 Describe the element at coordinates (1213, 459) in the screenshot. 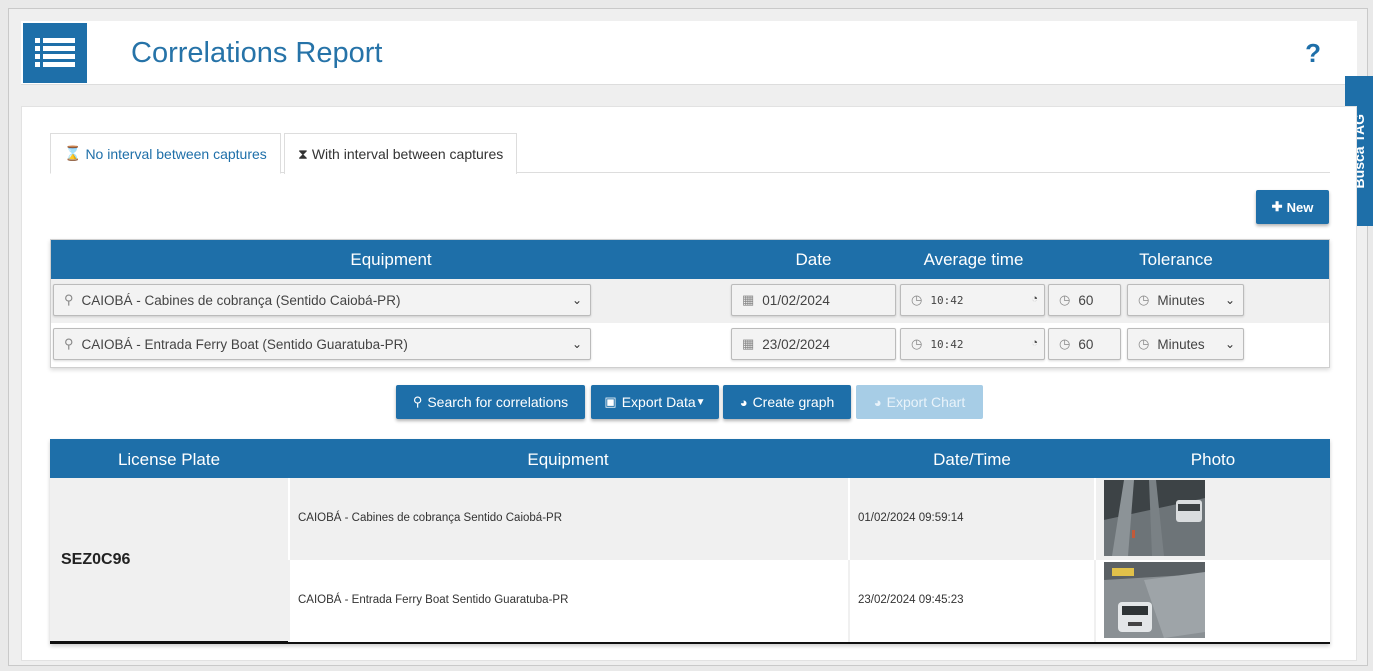

I see `col-photo: Photo` at that location.